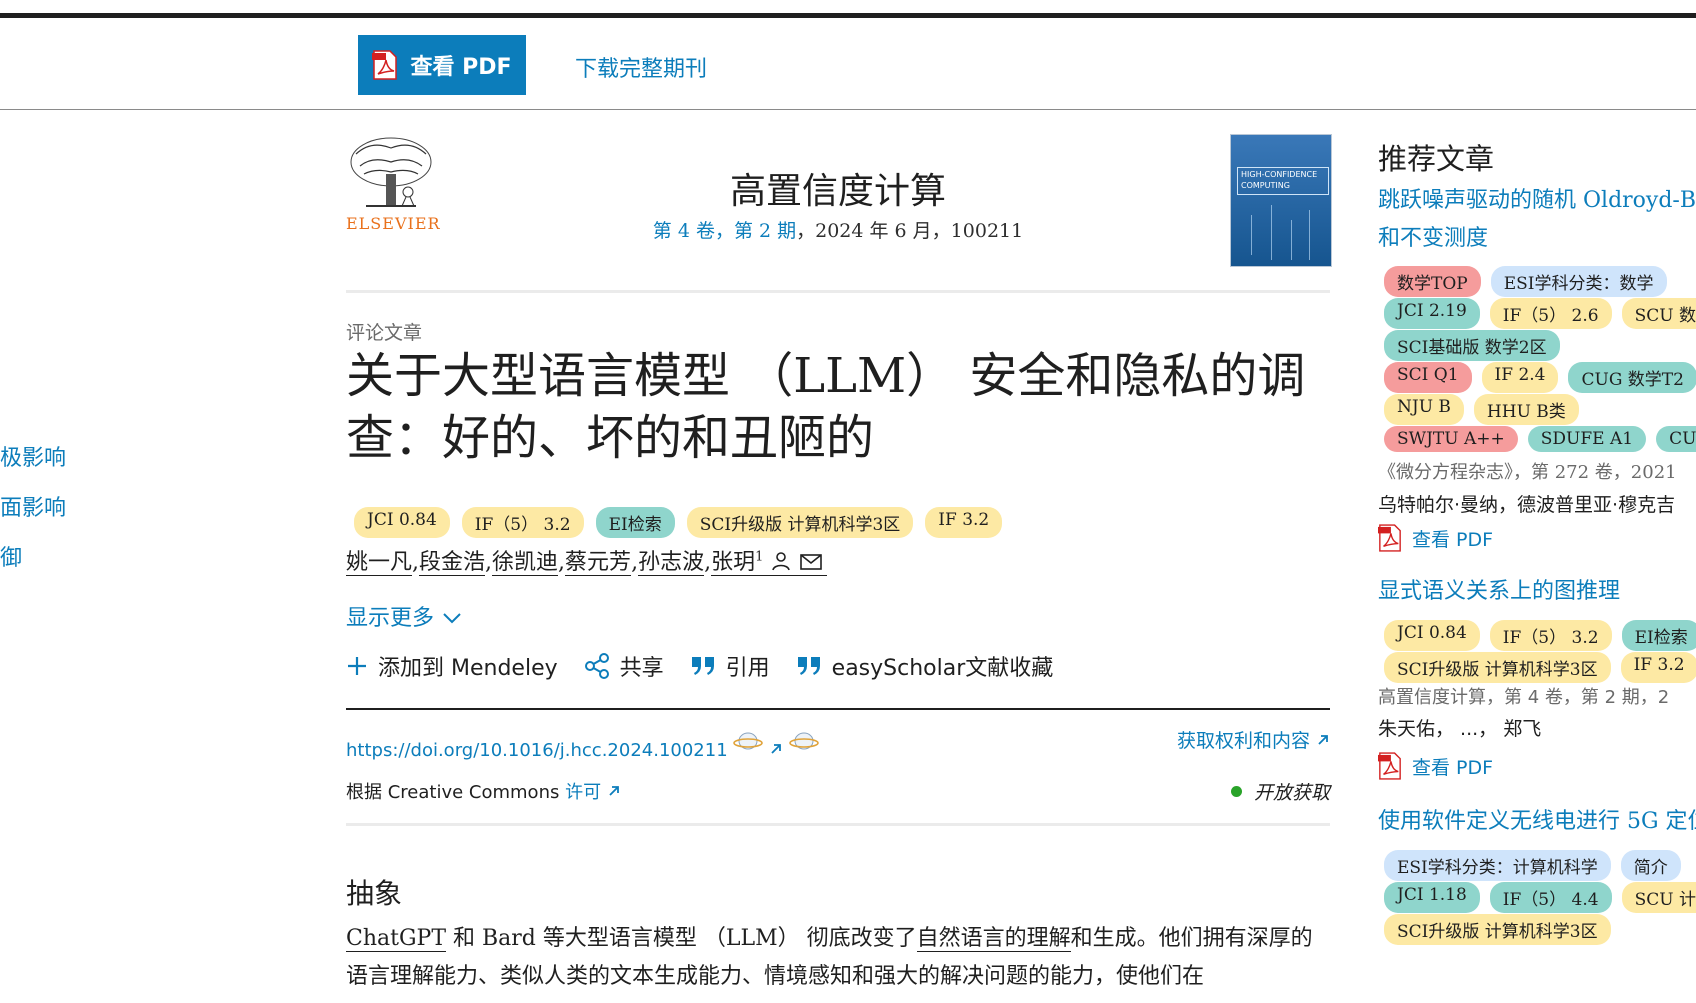 This screenshot has height=1003, width=1696. What do you see at coordinates (1650, 865) in the screenshot?
I see `badge: 简介` at bounding box center [1650, 865].